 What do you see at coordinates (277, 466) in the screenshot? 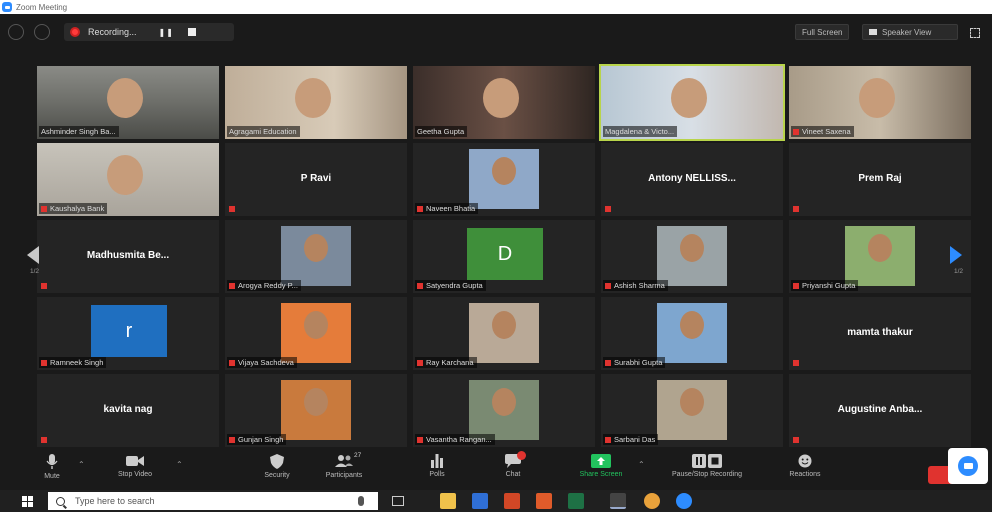
I see `security-button: Security` at bounding box center [277, 466].